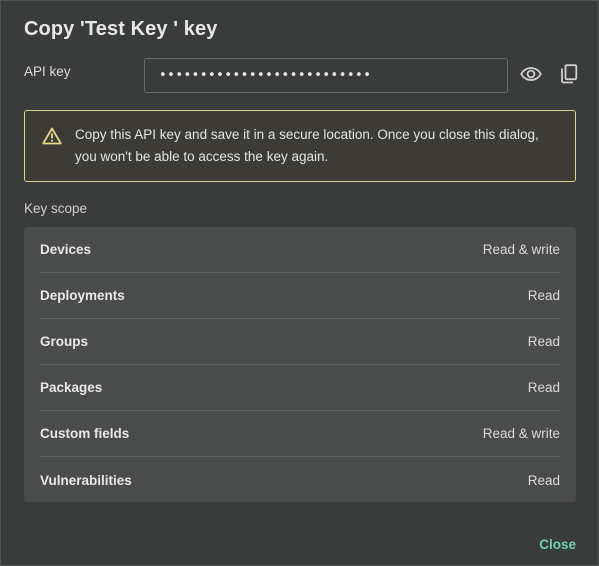 This screenshot has height=566, width=599. Describe the element at coordinates (71, 387) in the screenshot. I see `scope-name: Packages` at that location.